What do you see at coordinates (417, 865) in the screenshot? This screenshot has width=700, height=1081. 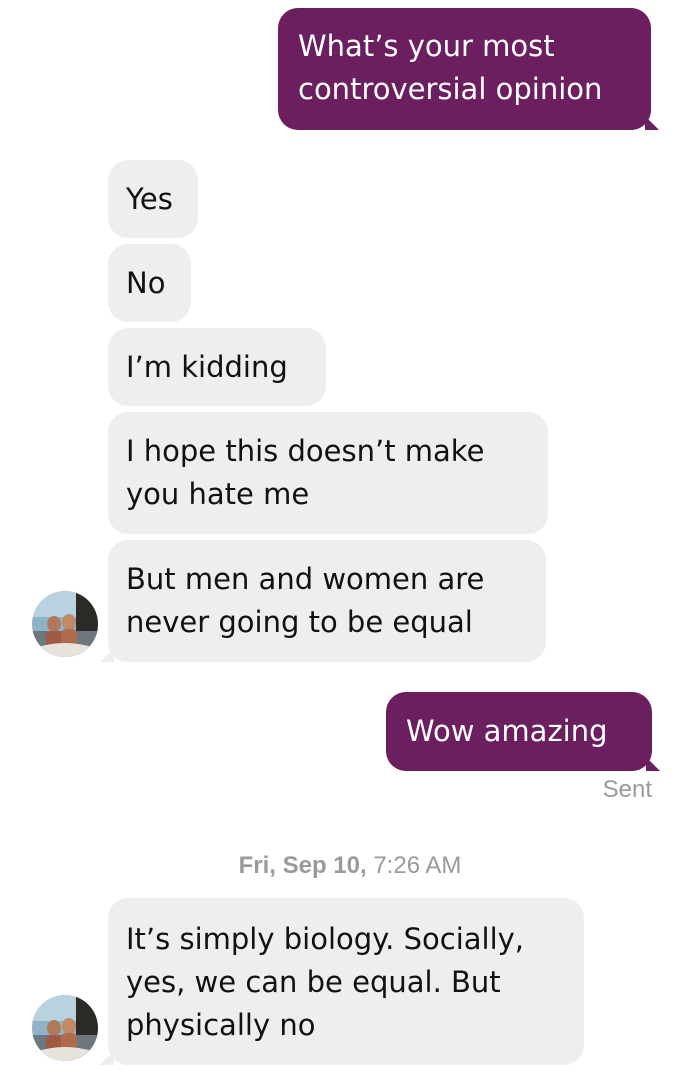 I see `timestamp-time: 7:26 AM` at bounding box center [417, 865].